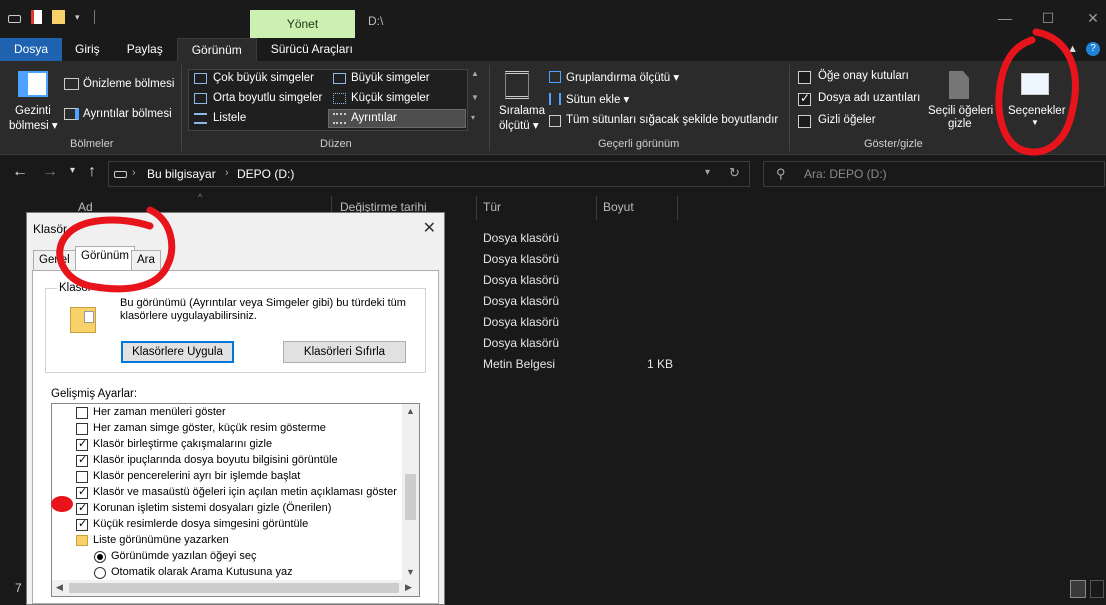  Describe the element at coordinates (410, 572) in the screenshot. I see `scroll-down-icon: ▼` at that location.